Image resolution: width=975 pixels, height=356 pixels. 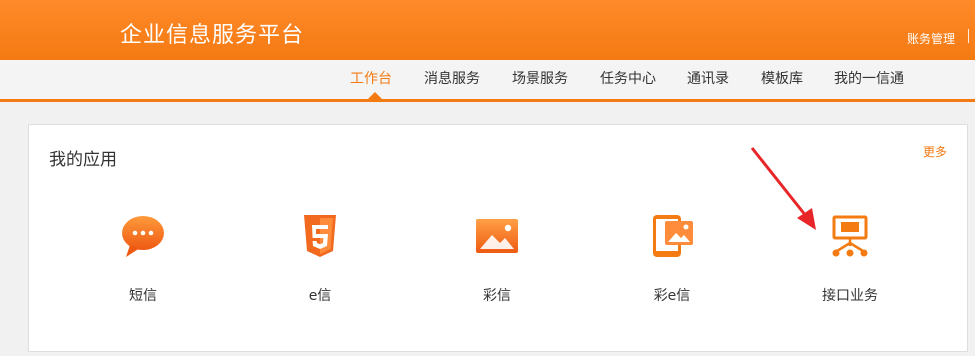 What do you see at coordinates (83, 160) in the screenshot?
I see `panel-title: 我的应用` at bounding box center [83, 160].